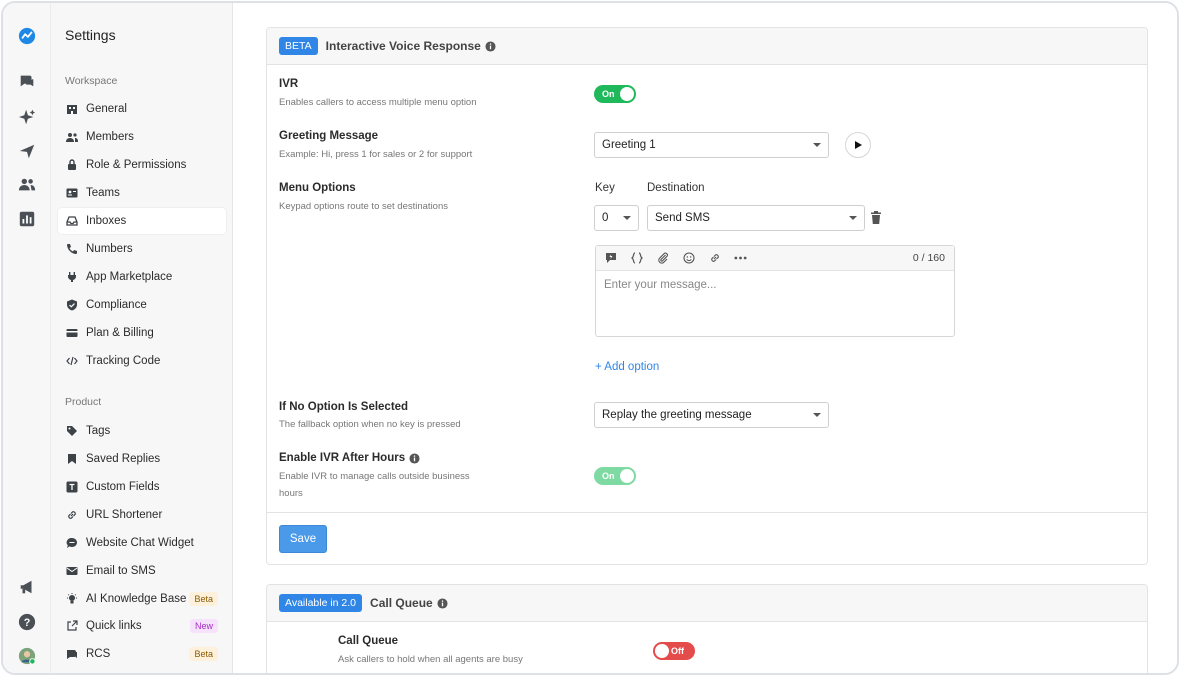 Image resolution: width=1180 pixels, height=676 pixels. What do you see at coordinates (142, 571) in the screenshot?
I see `sidebar-item-email-to-sms: Email to SMS` at bounding box center [142, 571].